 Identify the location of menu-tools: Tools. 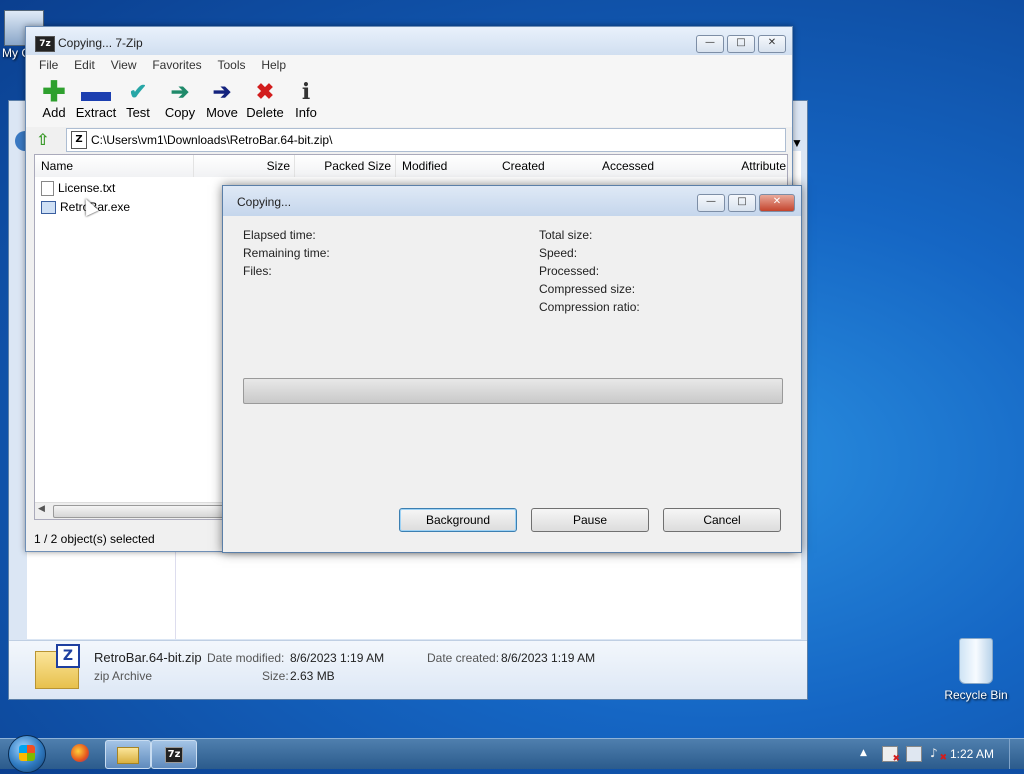
(232, 65).